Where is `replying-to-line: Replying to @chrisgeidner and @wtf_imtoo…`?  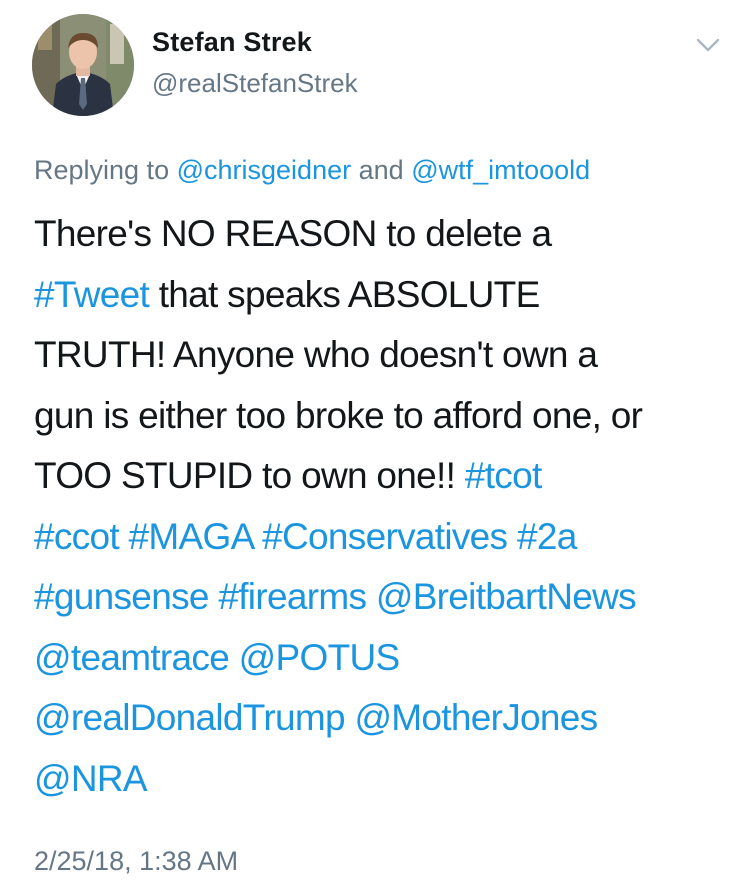
replying-to-line: Replying to @chrisgeidner and @wtf_imtoo… is located at coordinates (312, 170).